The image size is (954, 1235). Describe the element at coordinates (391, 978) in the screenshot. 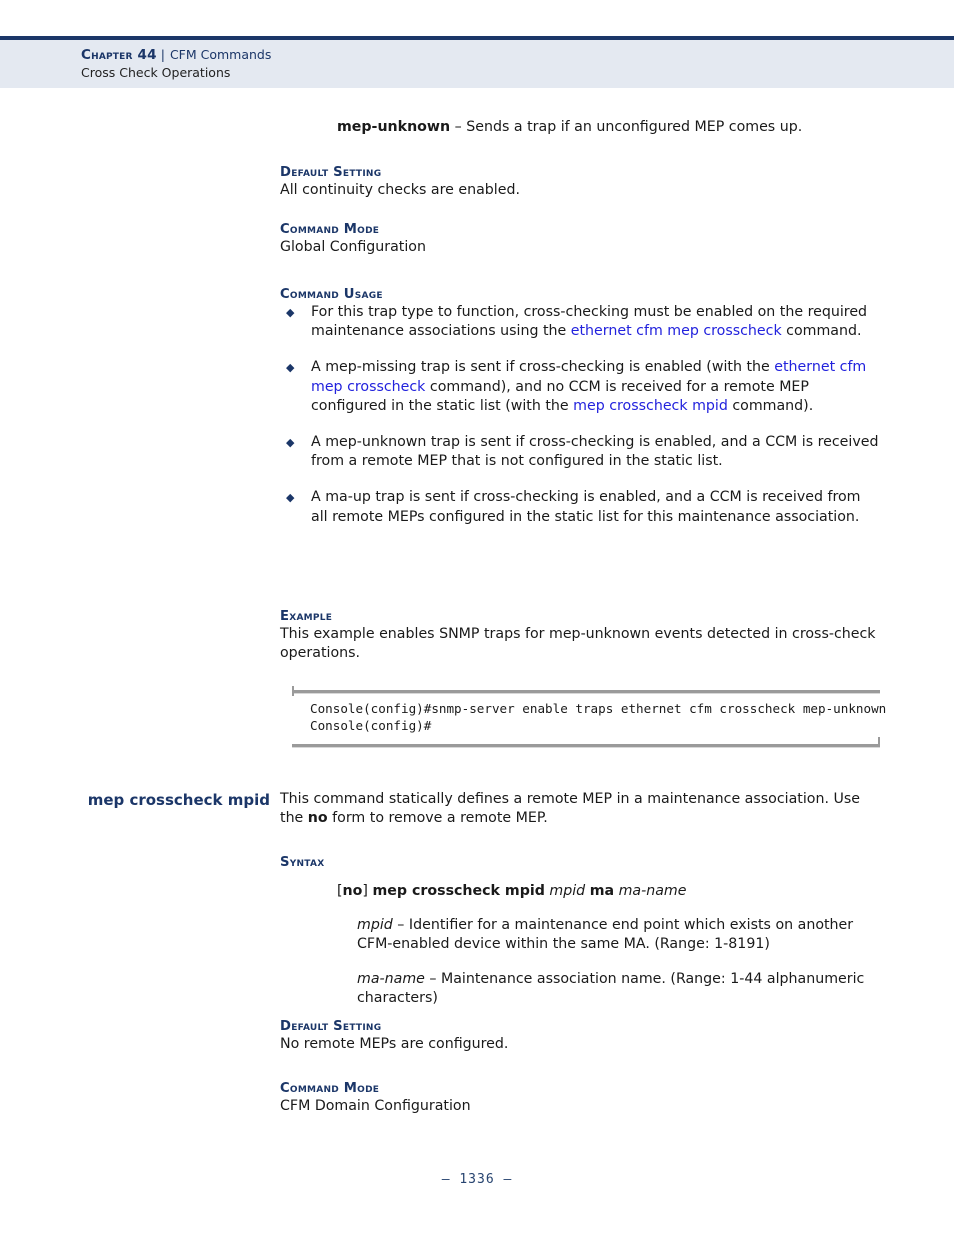

I see `param-name: ma-name` at that location.